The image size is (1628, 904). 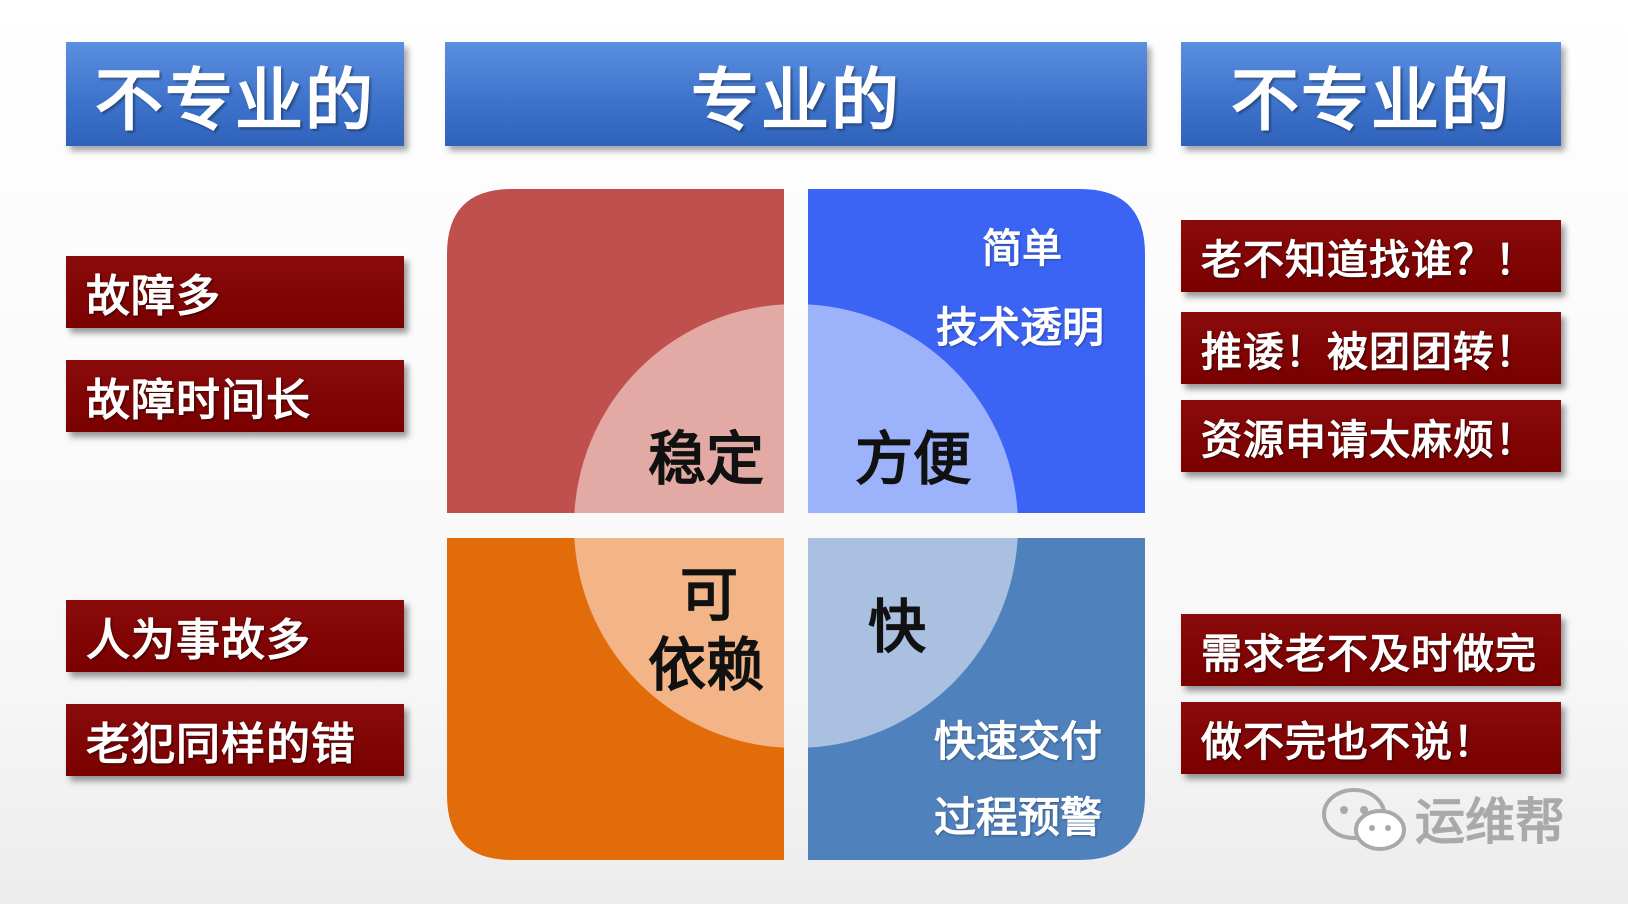 What do you see at coordinates (913, 459) in the screenshot?
I see `quadrant-tr-label: 方便` at bounding box center [913, 459].